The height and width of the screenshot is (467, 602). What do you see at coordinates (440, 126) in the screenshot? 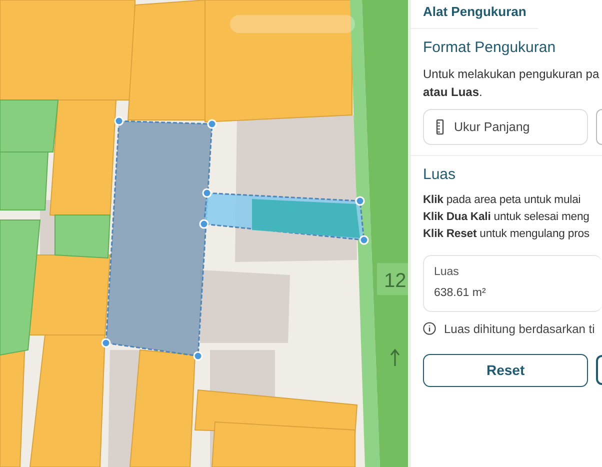
I see `ruler-icon` at bounding box center [440, 126].